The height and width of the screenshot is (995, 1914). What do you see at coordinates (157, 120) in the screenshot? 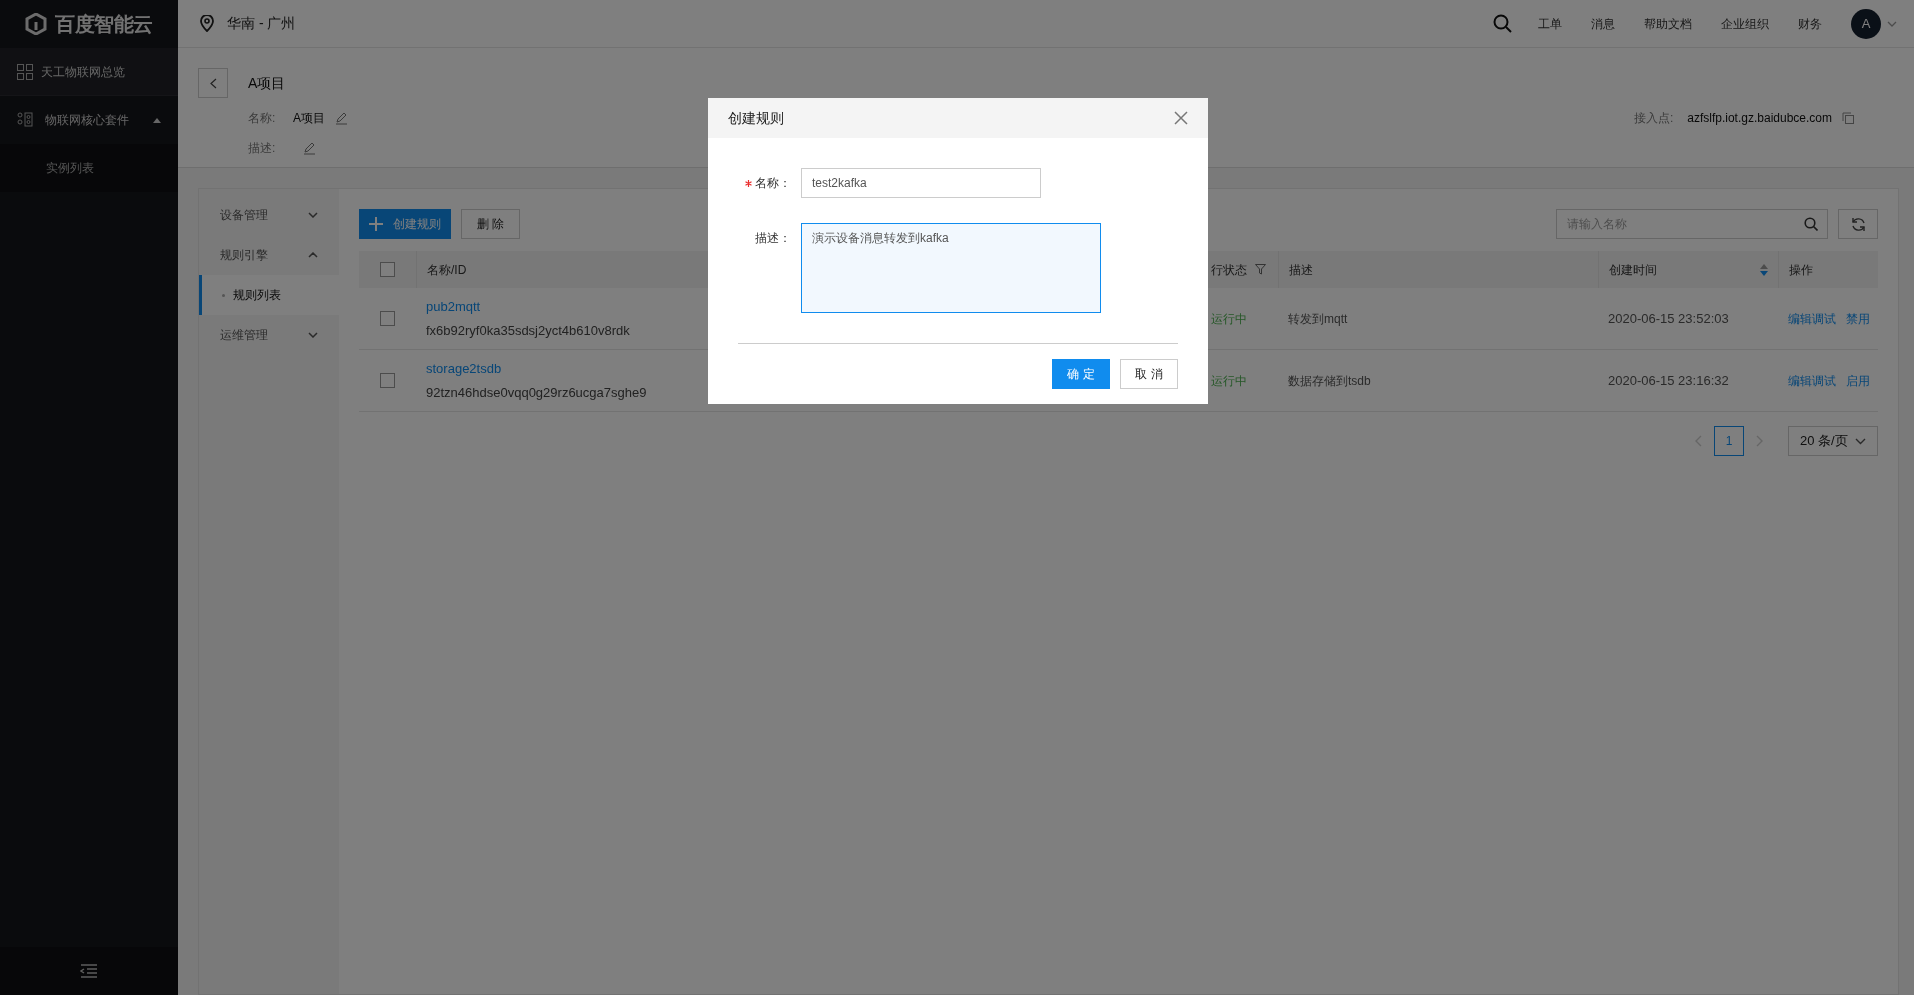
I see `caret-up-icon` at bounding box center [157, 120].